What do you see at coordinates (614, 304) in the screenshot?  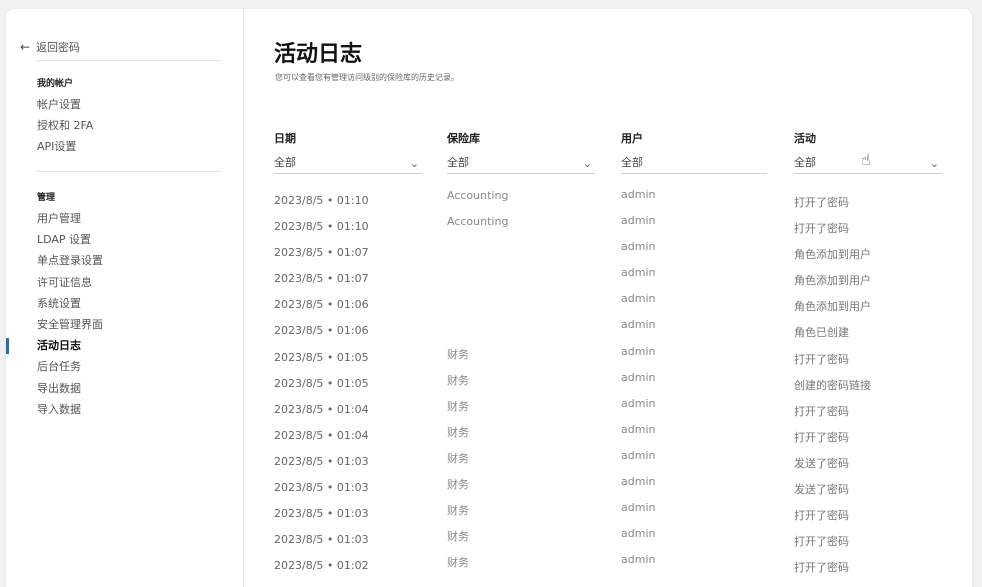 I see `table-row: 2023/8/5 • 01:06 admin 角色添加到用户` at bounding box center [614, 304].